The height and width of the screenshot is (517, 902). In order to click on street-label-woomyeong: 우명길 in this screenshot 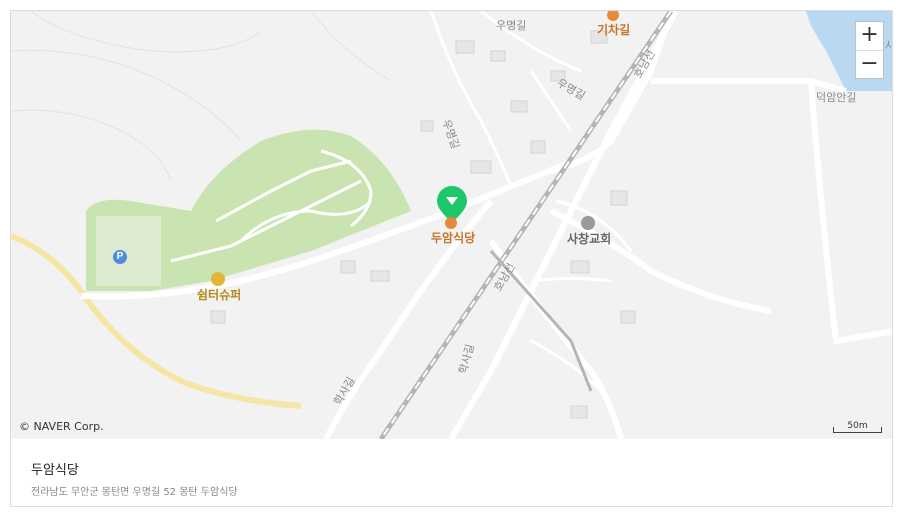, I will do `click(511, 25)`.